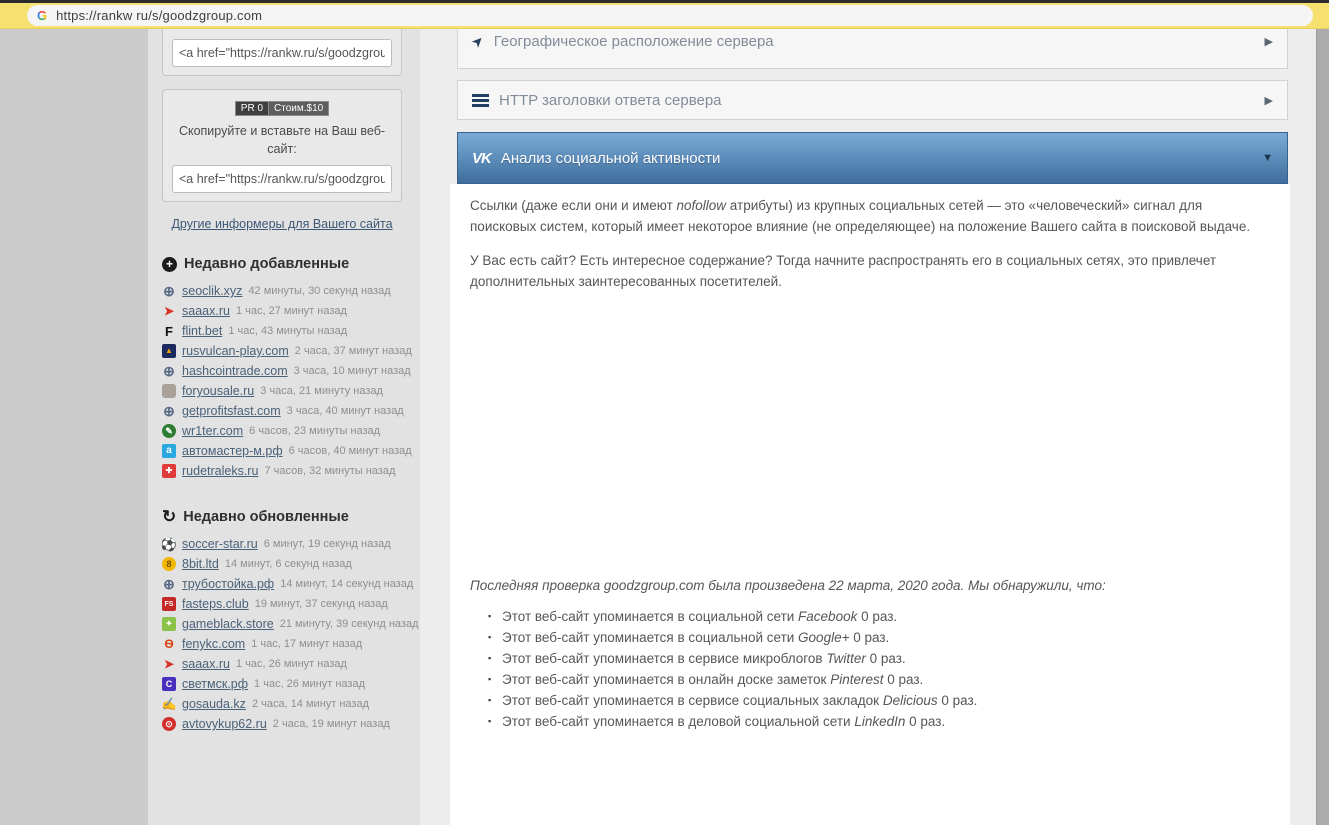 This screenshot has height=825, width=1329. What do you see at coordinates (315, 431) in the screenshot?
I see `site-time: 6 часов, 23 минуты назад` at bounding box center [315, 431].